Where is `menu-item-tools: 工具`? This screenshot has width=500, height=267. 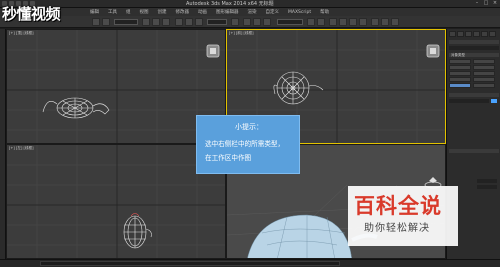 menu-item-tools: 工具 is located at coordinates (112, 12).